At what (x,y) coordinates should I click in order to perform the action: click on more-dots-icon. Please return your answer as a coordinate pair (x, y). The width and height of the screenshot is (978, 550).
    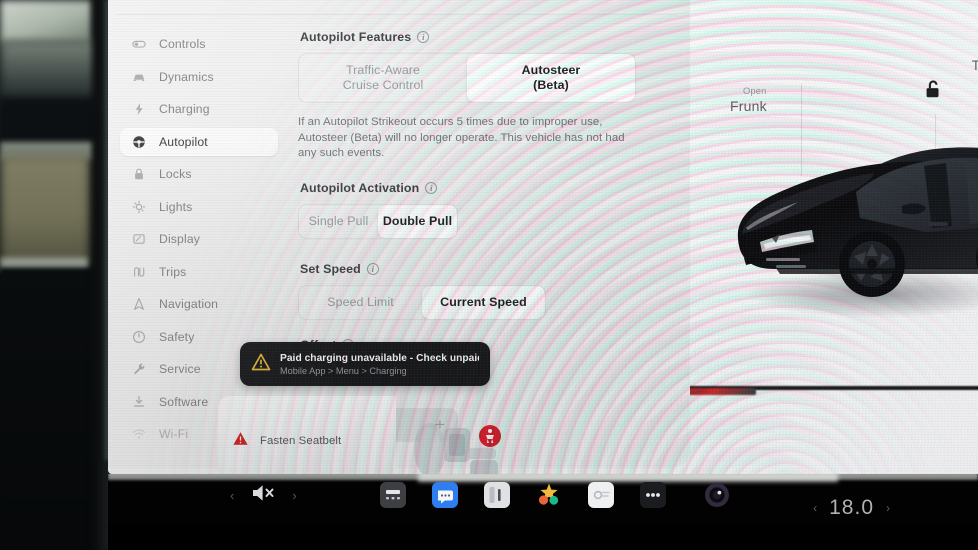
    Looking at the image, I should click on (653, 495).